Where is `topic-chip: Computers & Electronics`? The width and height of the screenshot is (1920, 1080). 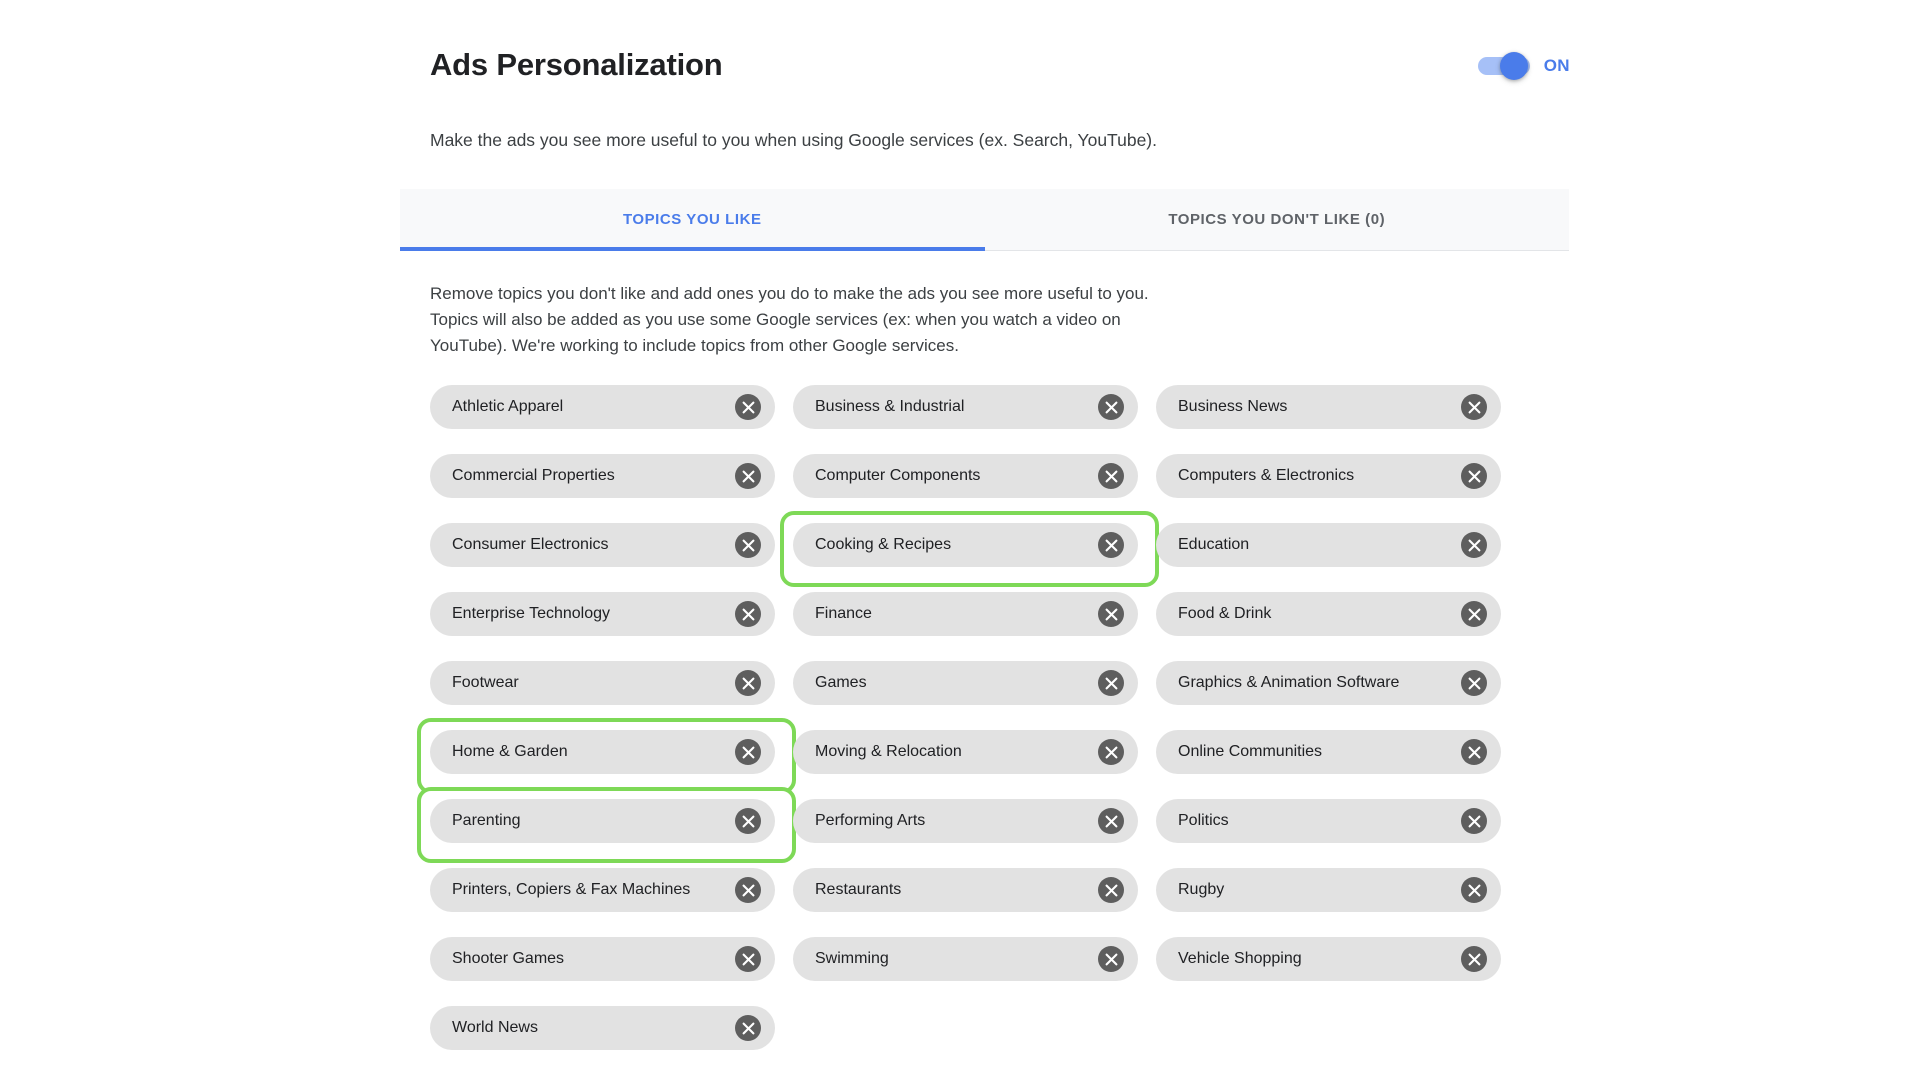
topic-chip: Computers & Electronics is located at coordinates (1328, 476).